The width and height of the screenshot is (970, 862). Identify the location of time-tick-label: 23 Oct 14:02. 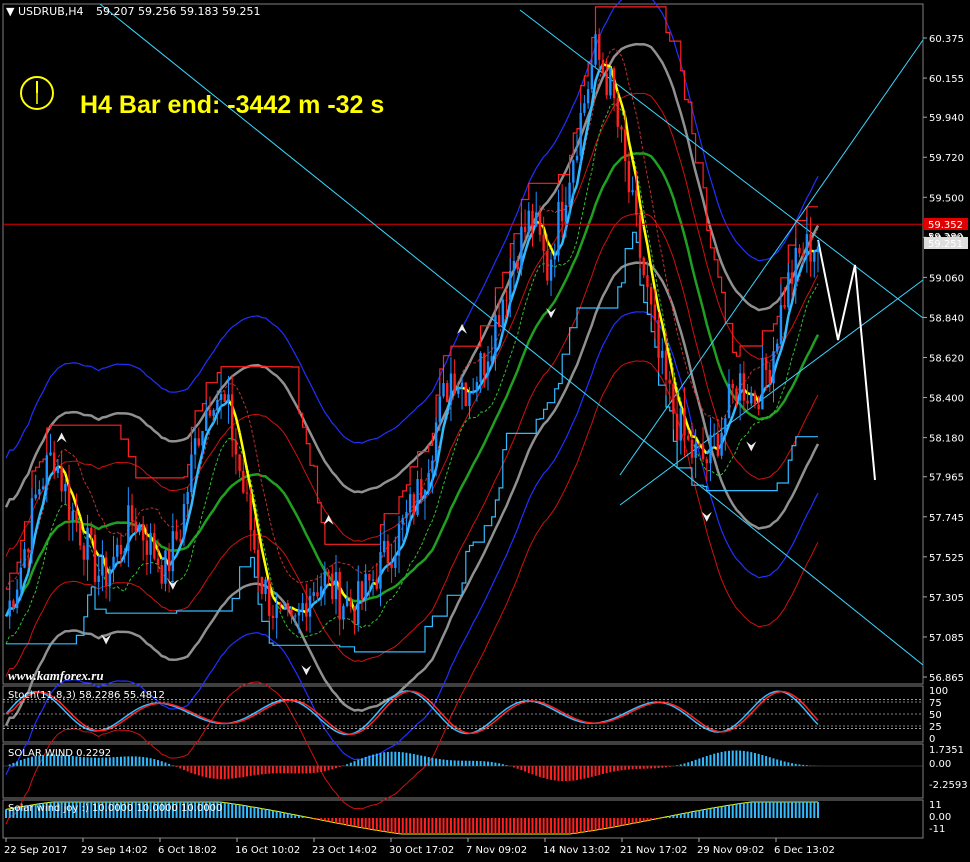
(344, 850).